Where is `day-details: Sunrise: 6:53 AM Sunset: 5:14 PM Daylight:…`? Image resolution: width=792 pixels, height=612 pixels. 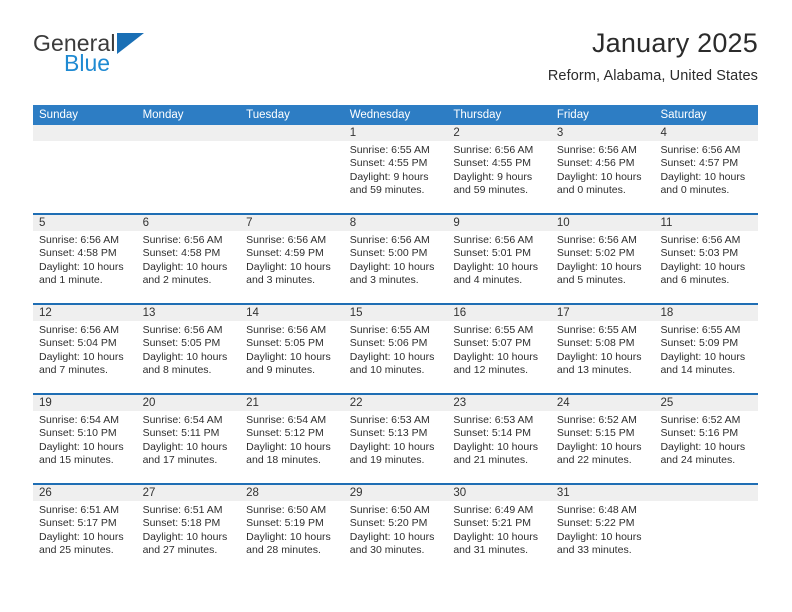 day-details: Sunrise: 6:53 AM Sunset: 5:14 PM Daylight:… is located at coordinates (499, 439).